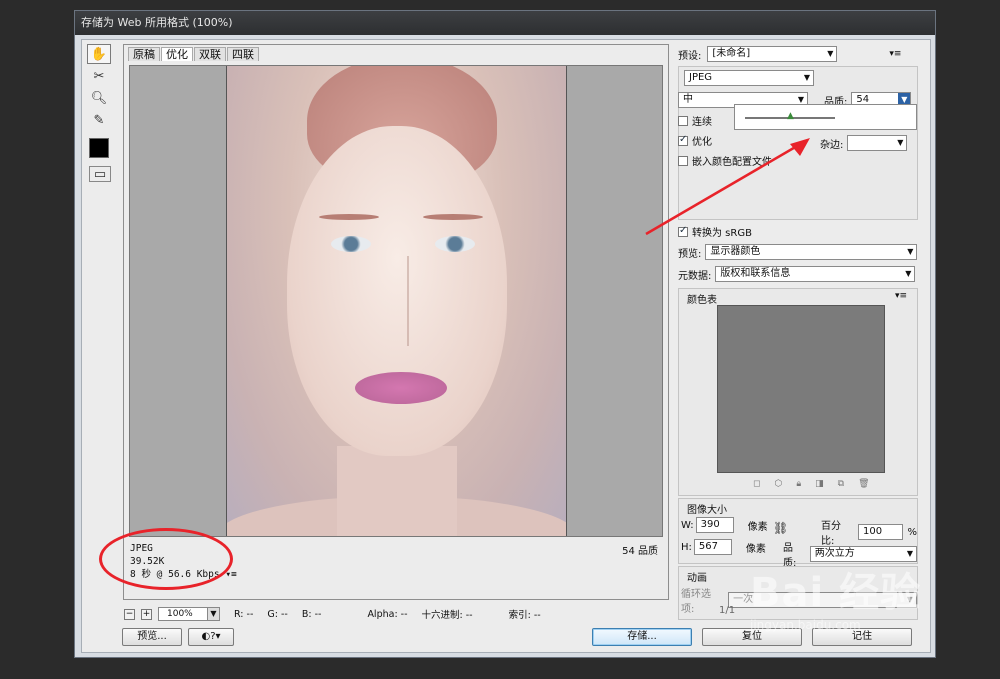 The height and width of the screenshot is (679, 1000). Describe the element at coordinates (749, 78) in the screenshot. I see `format-select: JPEG ▼` at that location.